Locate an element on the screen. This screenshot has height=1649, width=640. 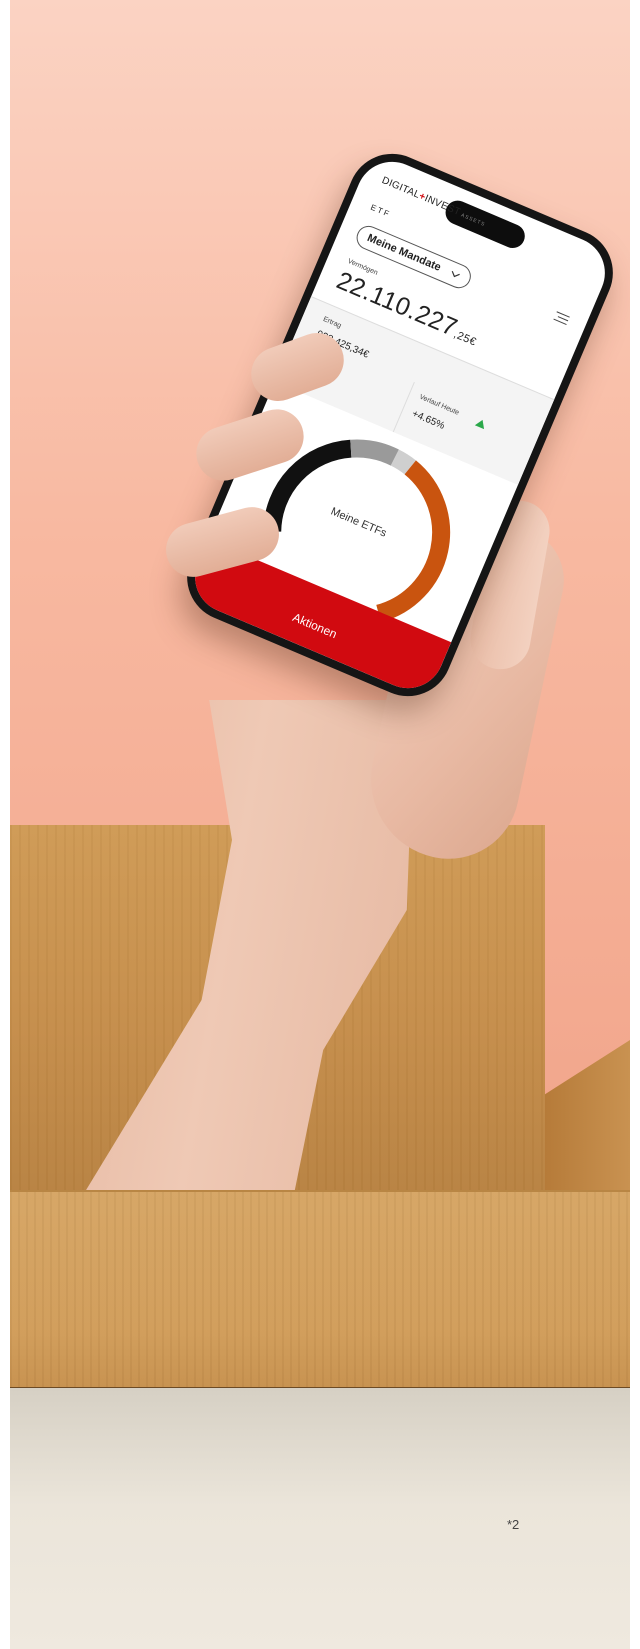
assets-value-cents: ,25€ is located at coordinates (465, 338).